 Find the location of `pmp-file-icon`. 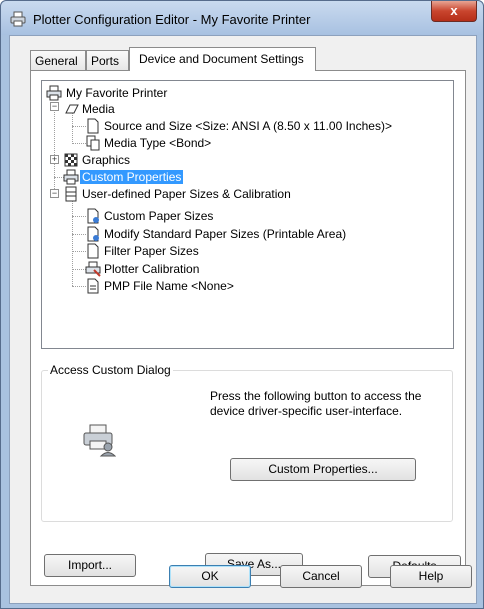

pmp-file-icon is located at coordinates (93, 286).